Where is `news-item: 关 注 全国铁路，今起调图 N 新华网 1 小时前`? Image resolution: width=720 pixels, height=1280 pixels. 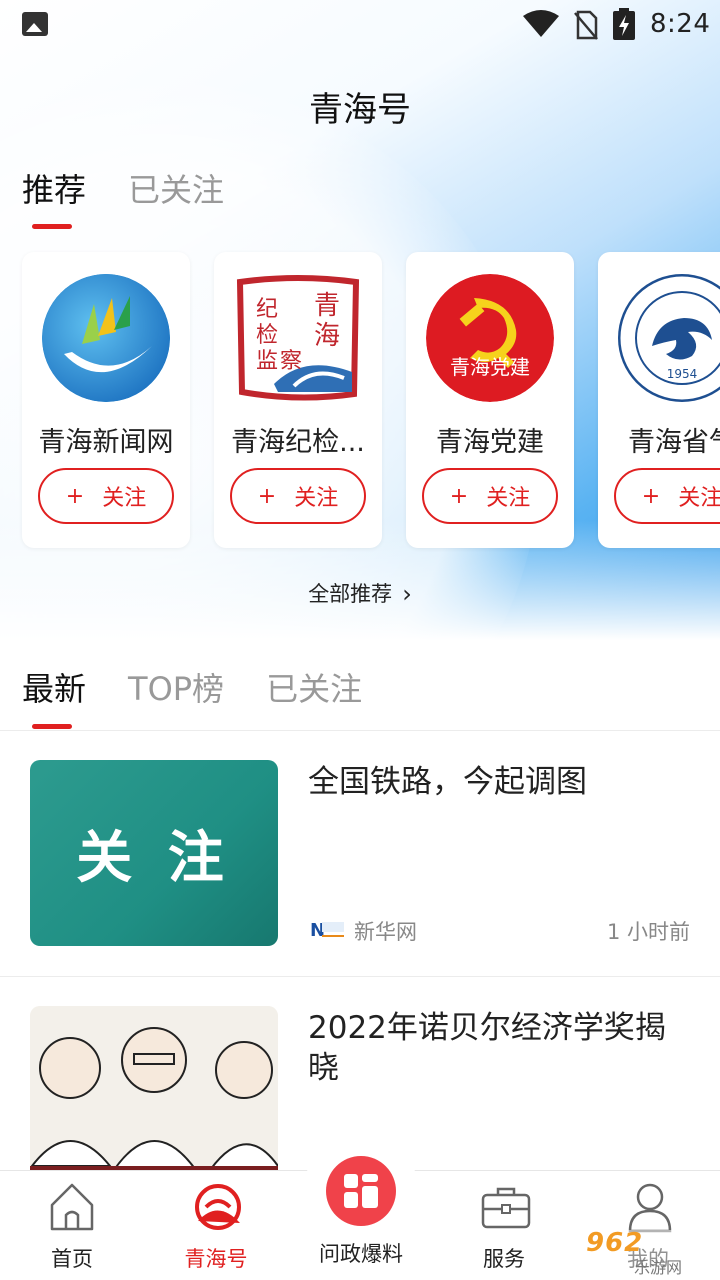
news-item: 关 注 全国铁路，今起调图 N 新华网 1 小时前 is located at coordinates (360, 855).